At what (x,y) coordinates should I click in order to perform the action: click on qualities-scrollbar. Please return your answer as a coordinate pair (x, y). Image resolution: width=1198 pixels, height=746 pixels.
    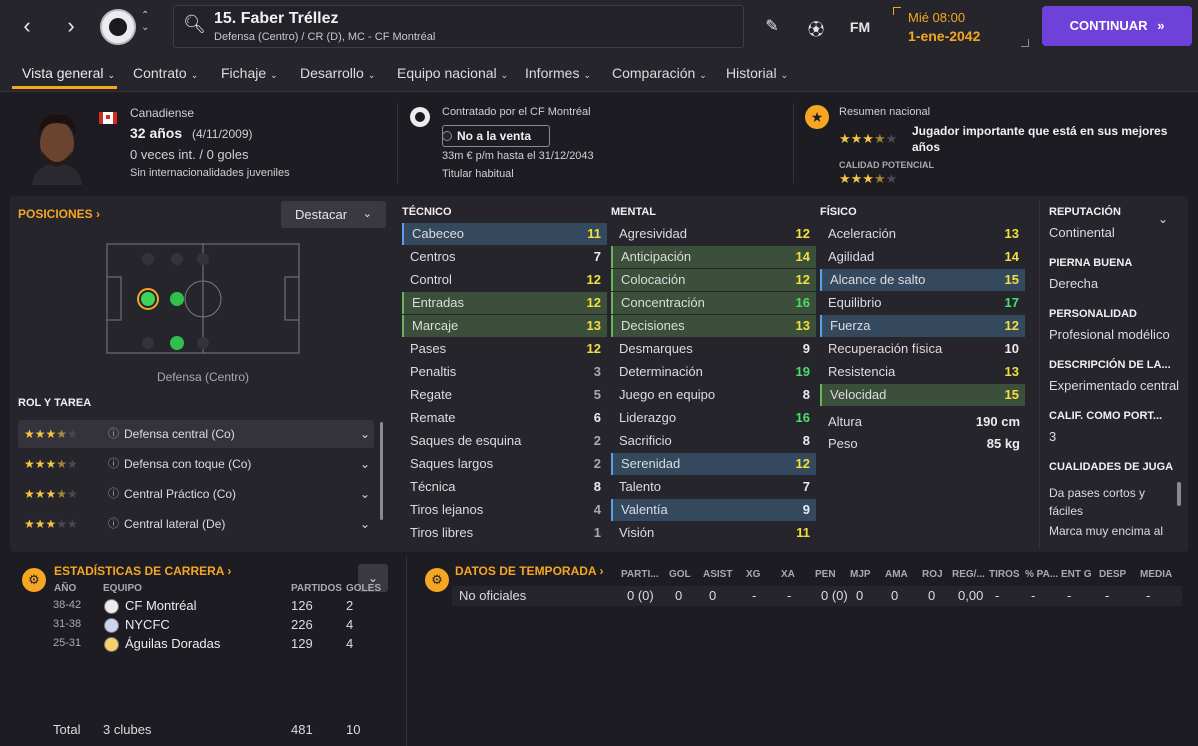
    Looking at the image, I should click on (1179, 494).